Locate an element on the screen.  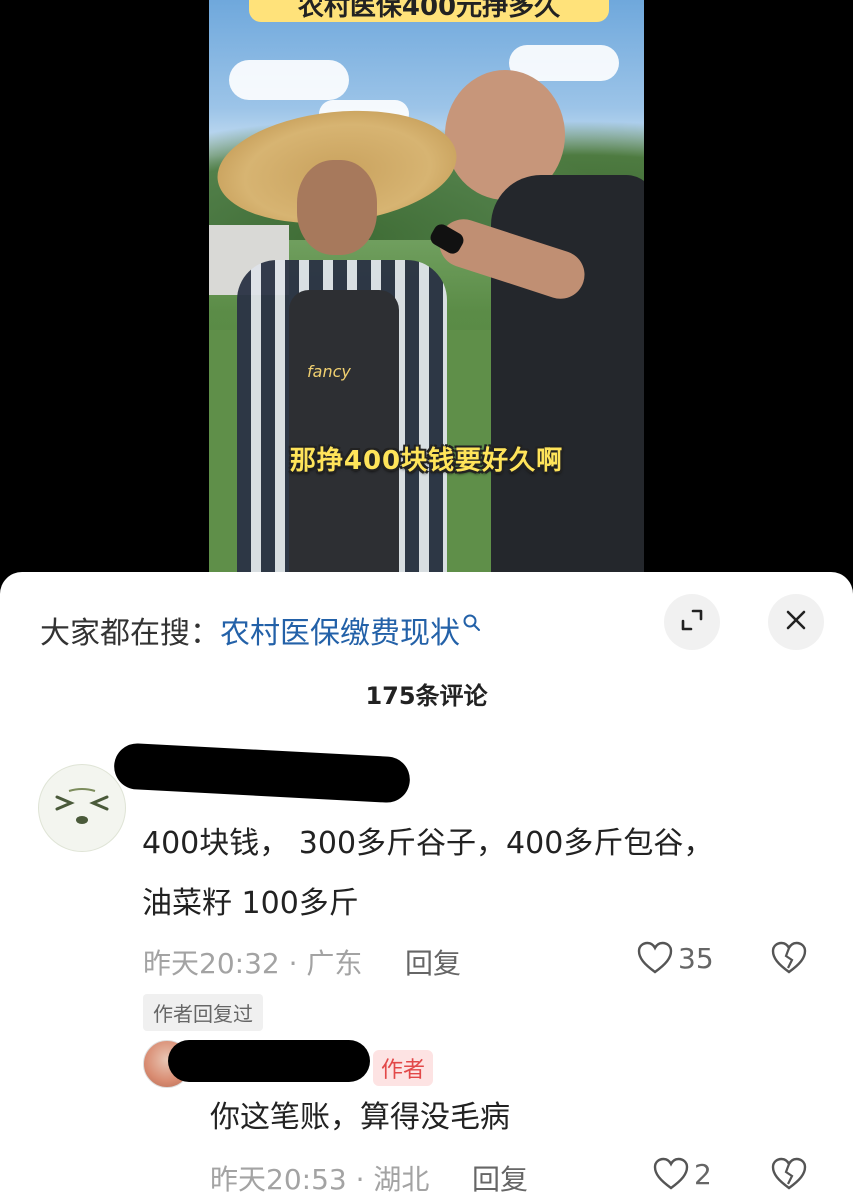
video-title-banner: 农村医保400元挣多久 is located at coordinates (429, 11).